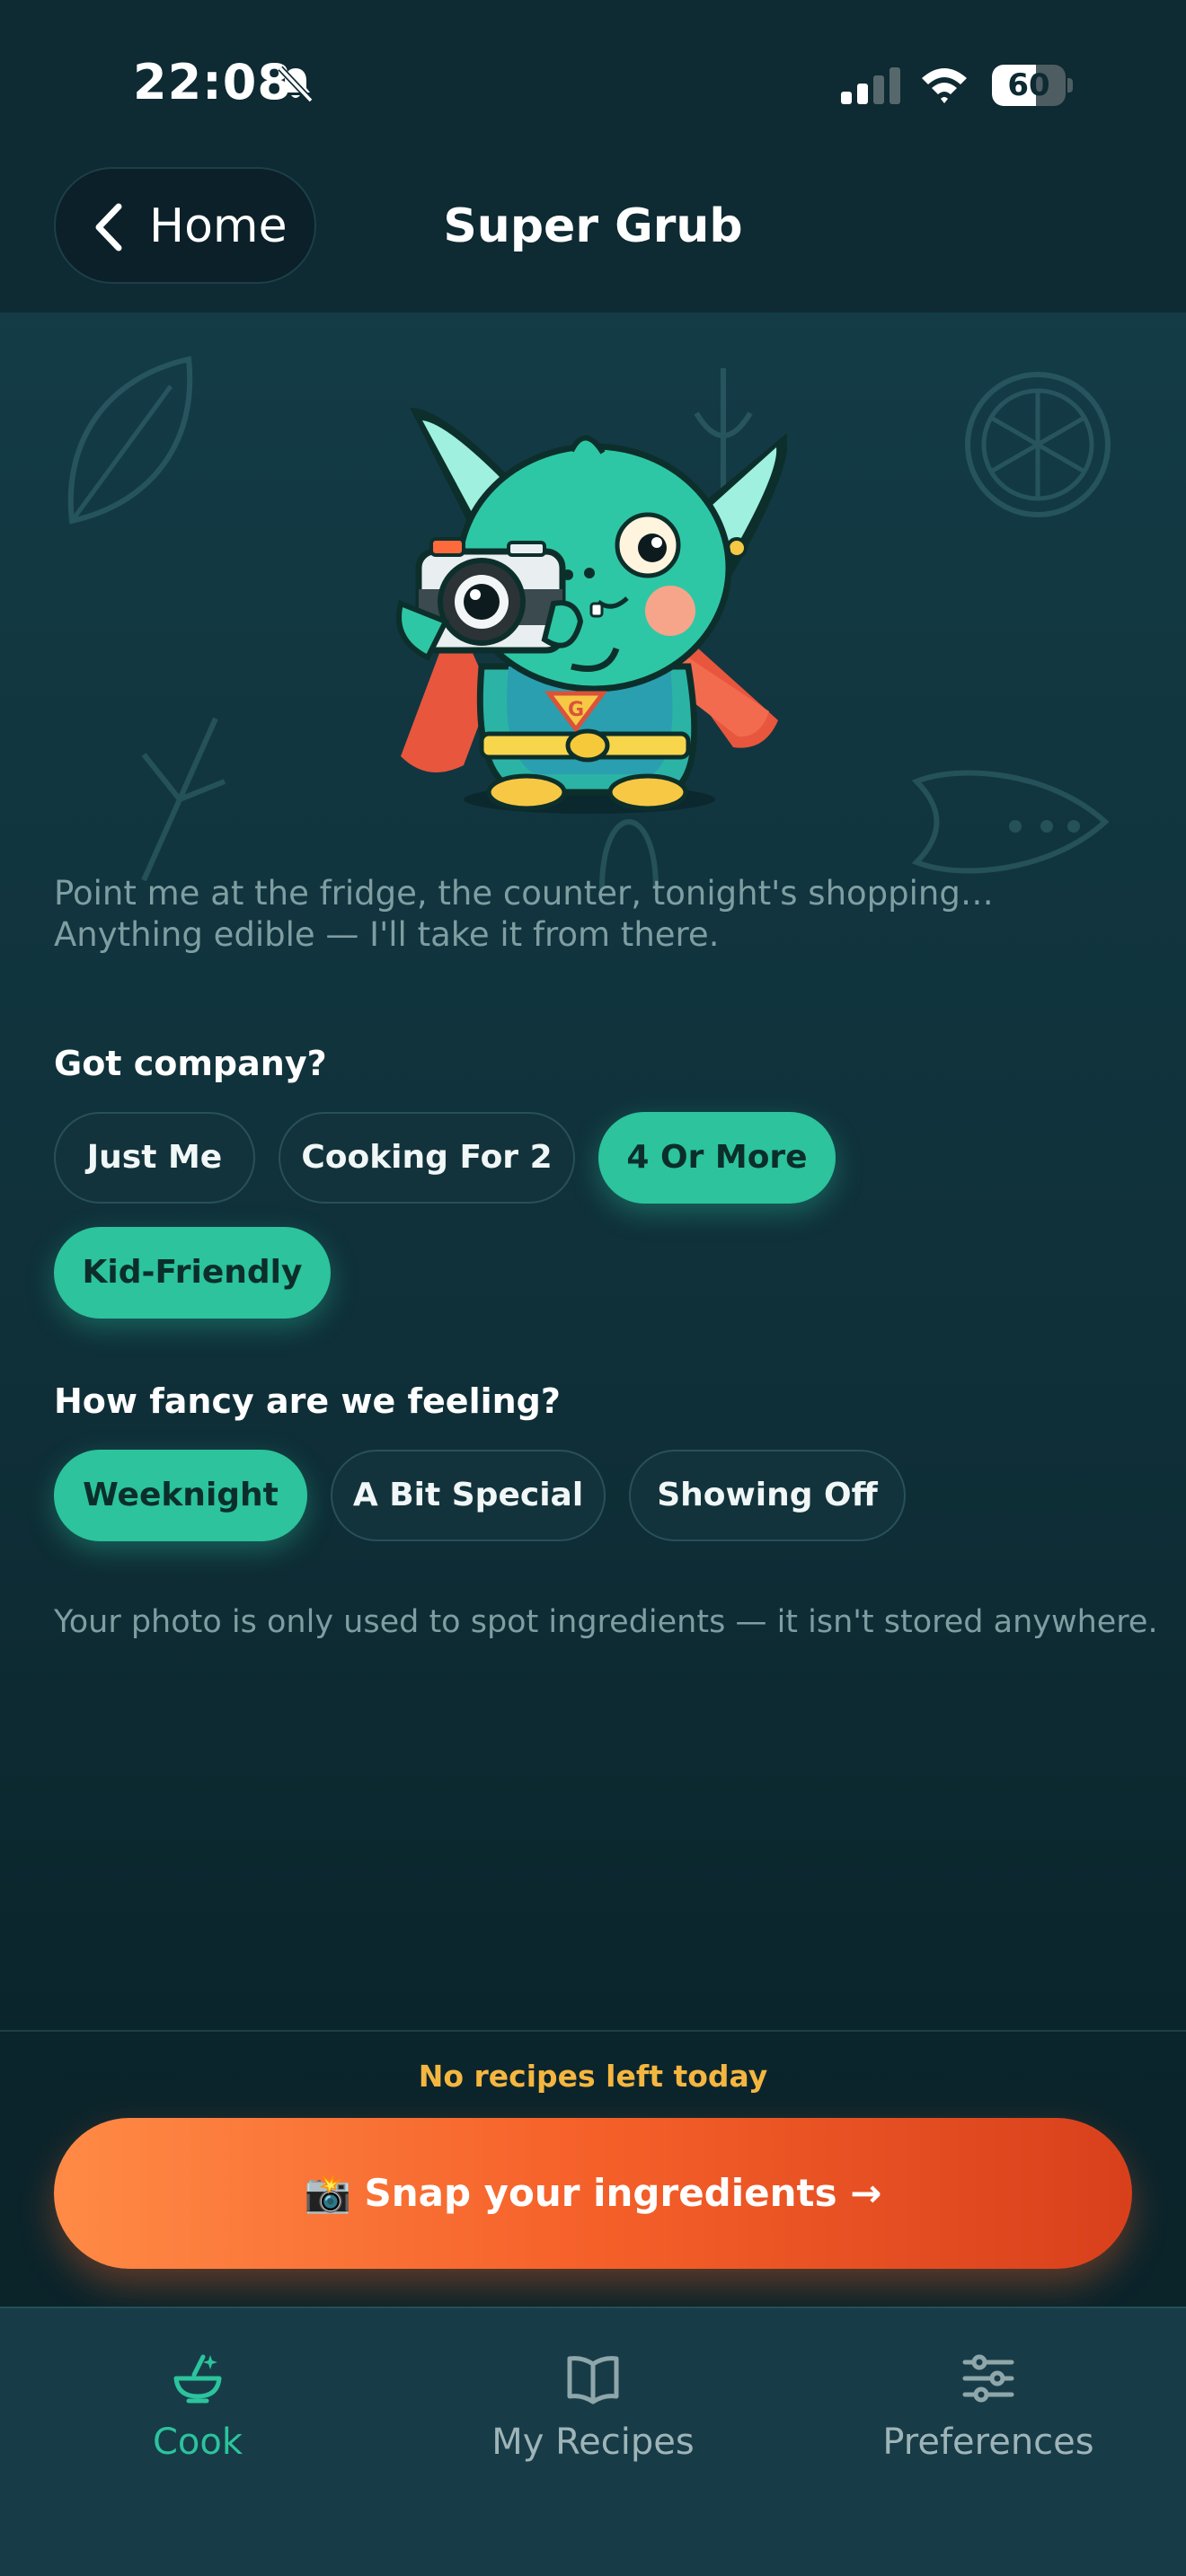 The height and width of the screenshot is (2576, 1186). What do you see at coordinates (988, 2378) in the screenshot?
I see `sliders-icon` at bounding box center [988, 2378].